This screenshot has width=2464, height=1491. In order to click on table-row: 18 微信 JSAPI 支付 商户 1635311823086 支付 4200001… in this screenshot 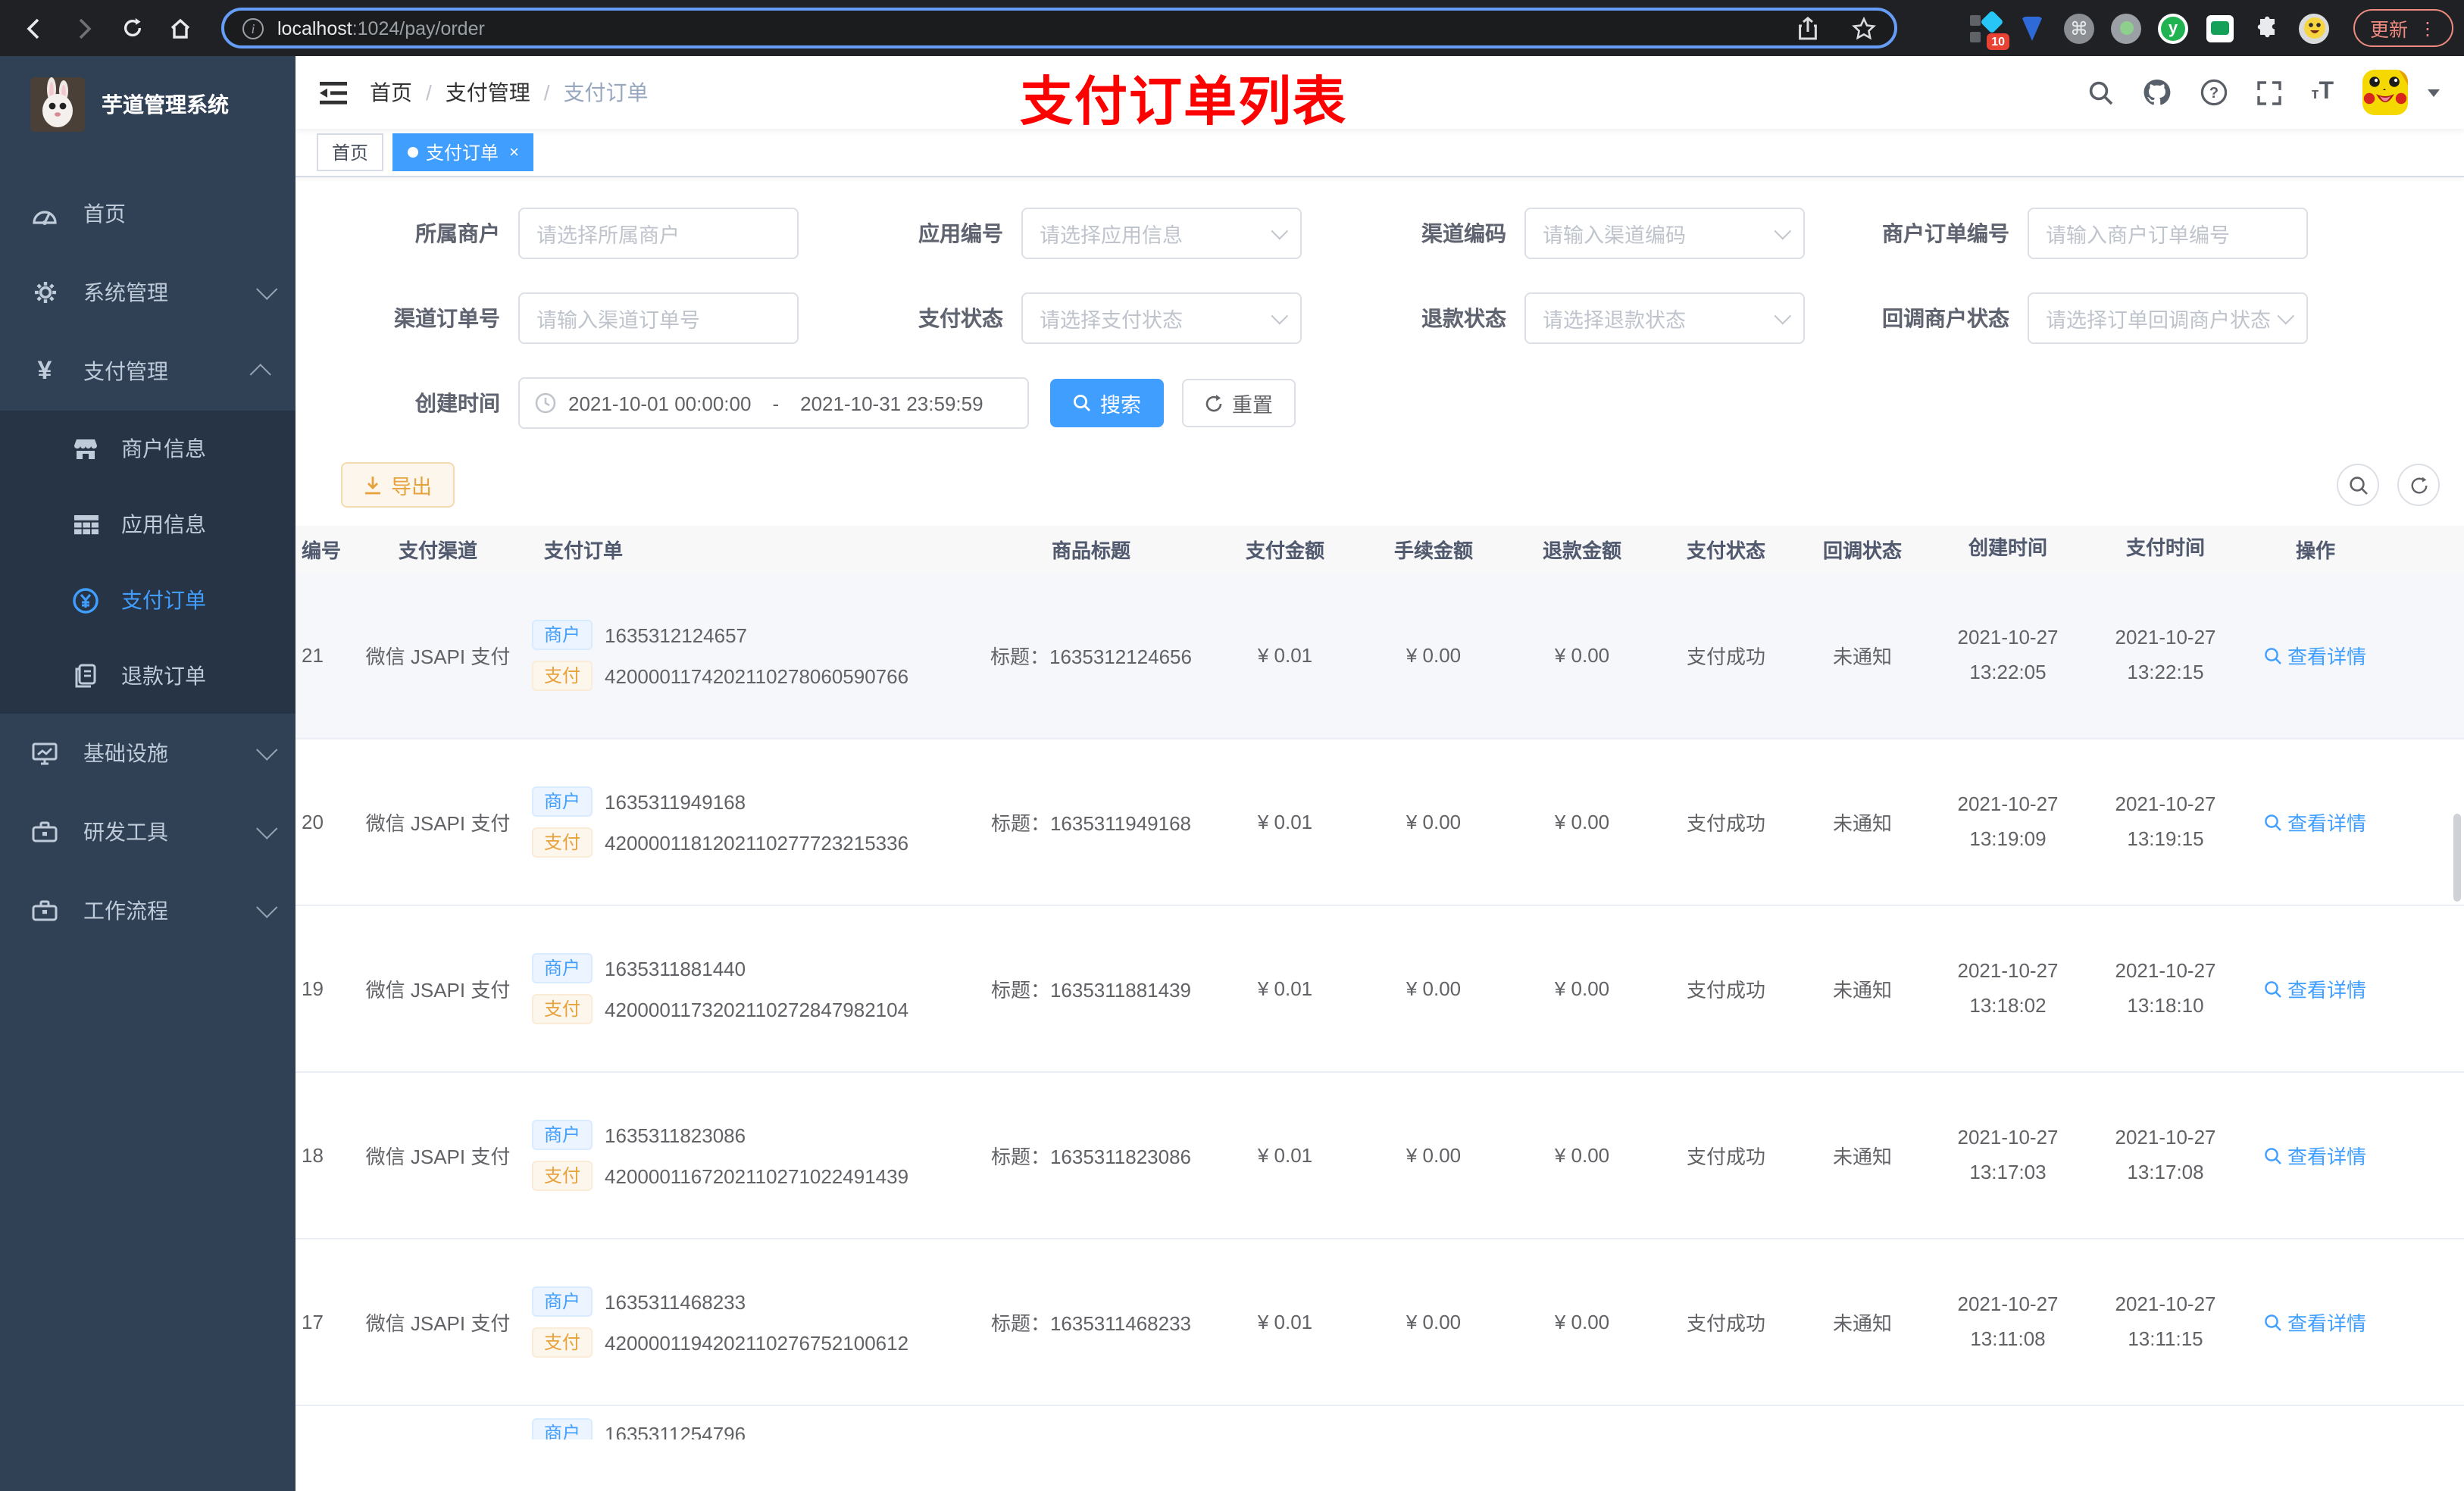, I will do `click(1379, 1156)`.